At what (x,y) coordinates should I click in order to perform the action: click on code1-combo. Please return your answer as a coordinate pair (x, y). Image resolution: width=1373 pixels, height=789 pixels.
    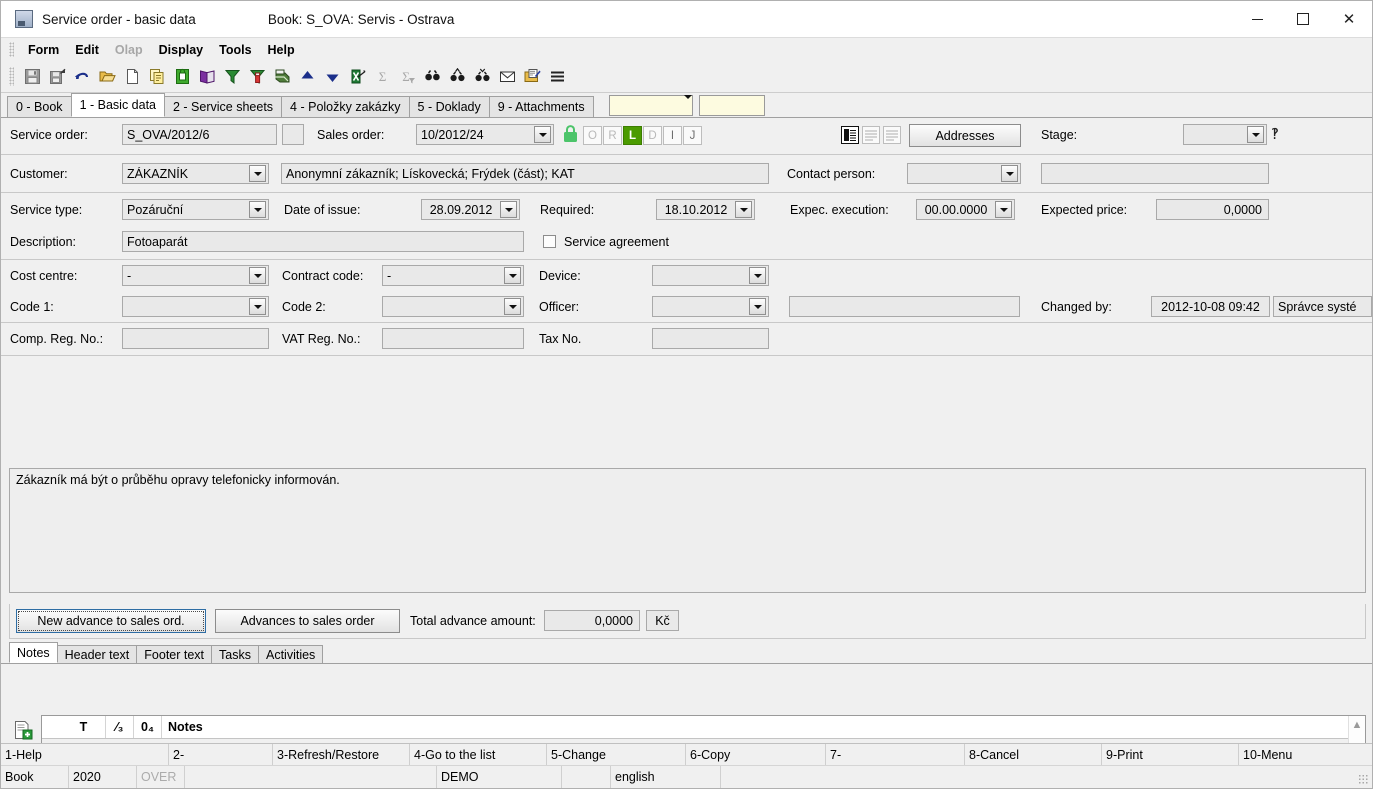
    Looking at the image, I should click on (195, 306).